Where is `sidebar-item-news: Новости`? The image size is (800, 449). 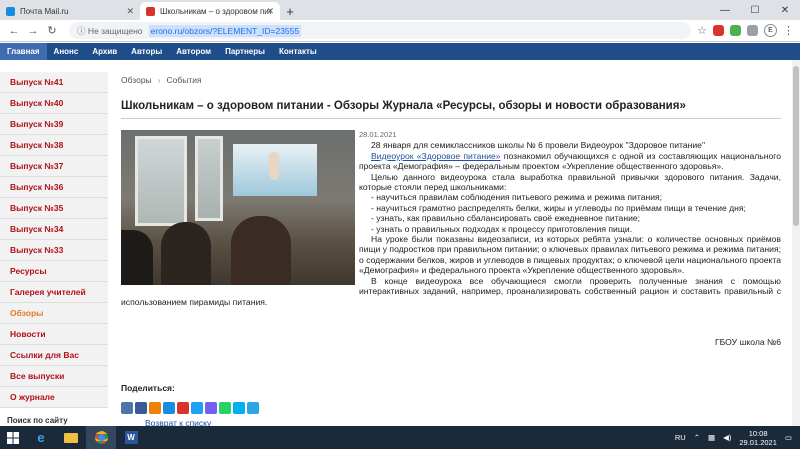 sidebar-item-news: Новости is located at coordinates (54, 334).